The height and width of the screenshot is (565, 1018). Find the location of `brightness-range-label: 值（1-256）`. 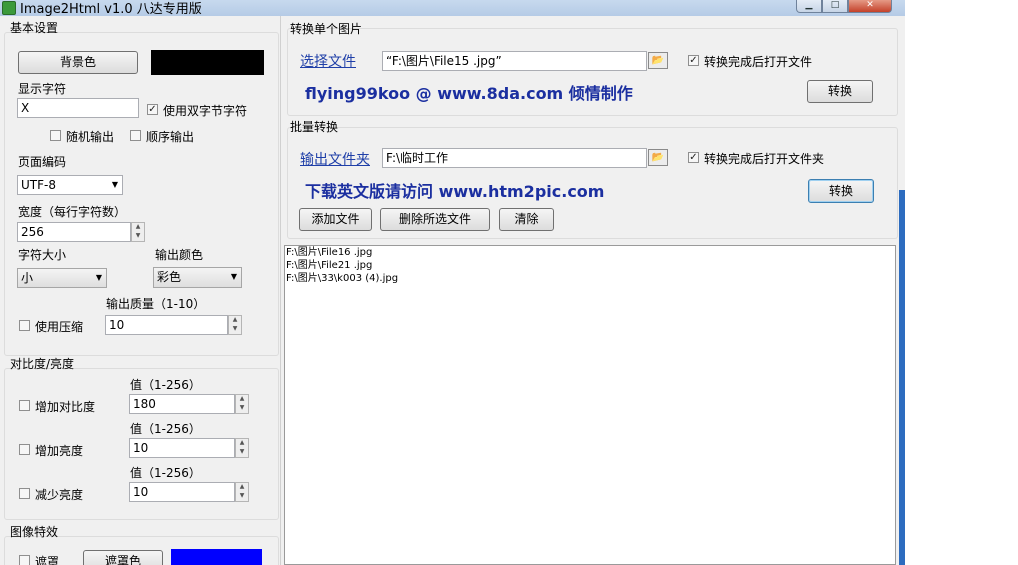

brightness-range-label: 值（1-256） is located at coordinates (165, 429).